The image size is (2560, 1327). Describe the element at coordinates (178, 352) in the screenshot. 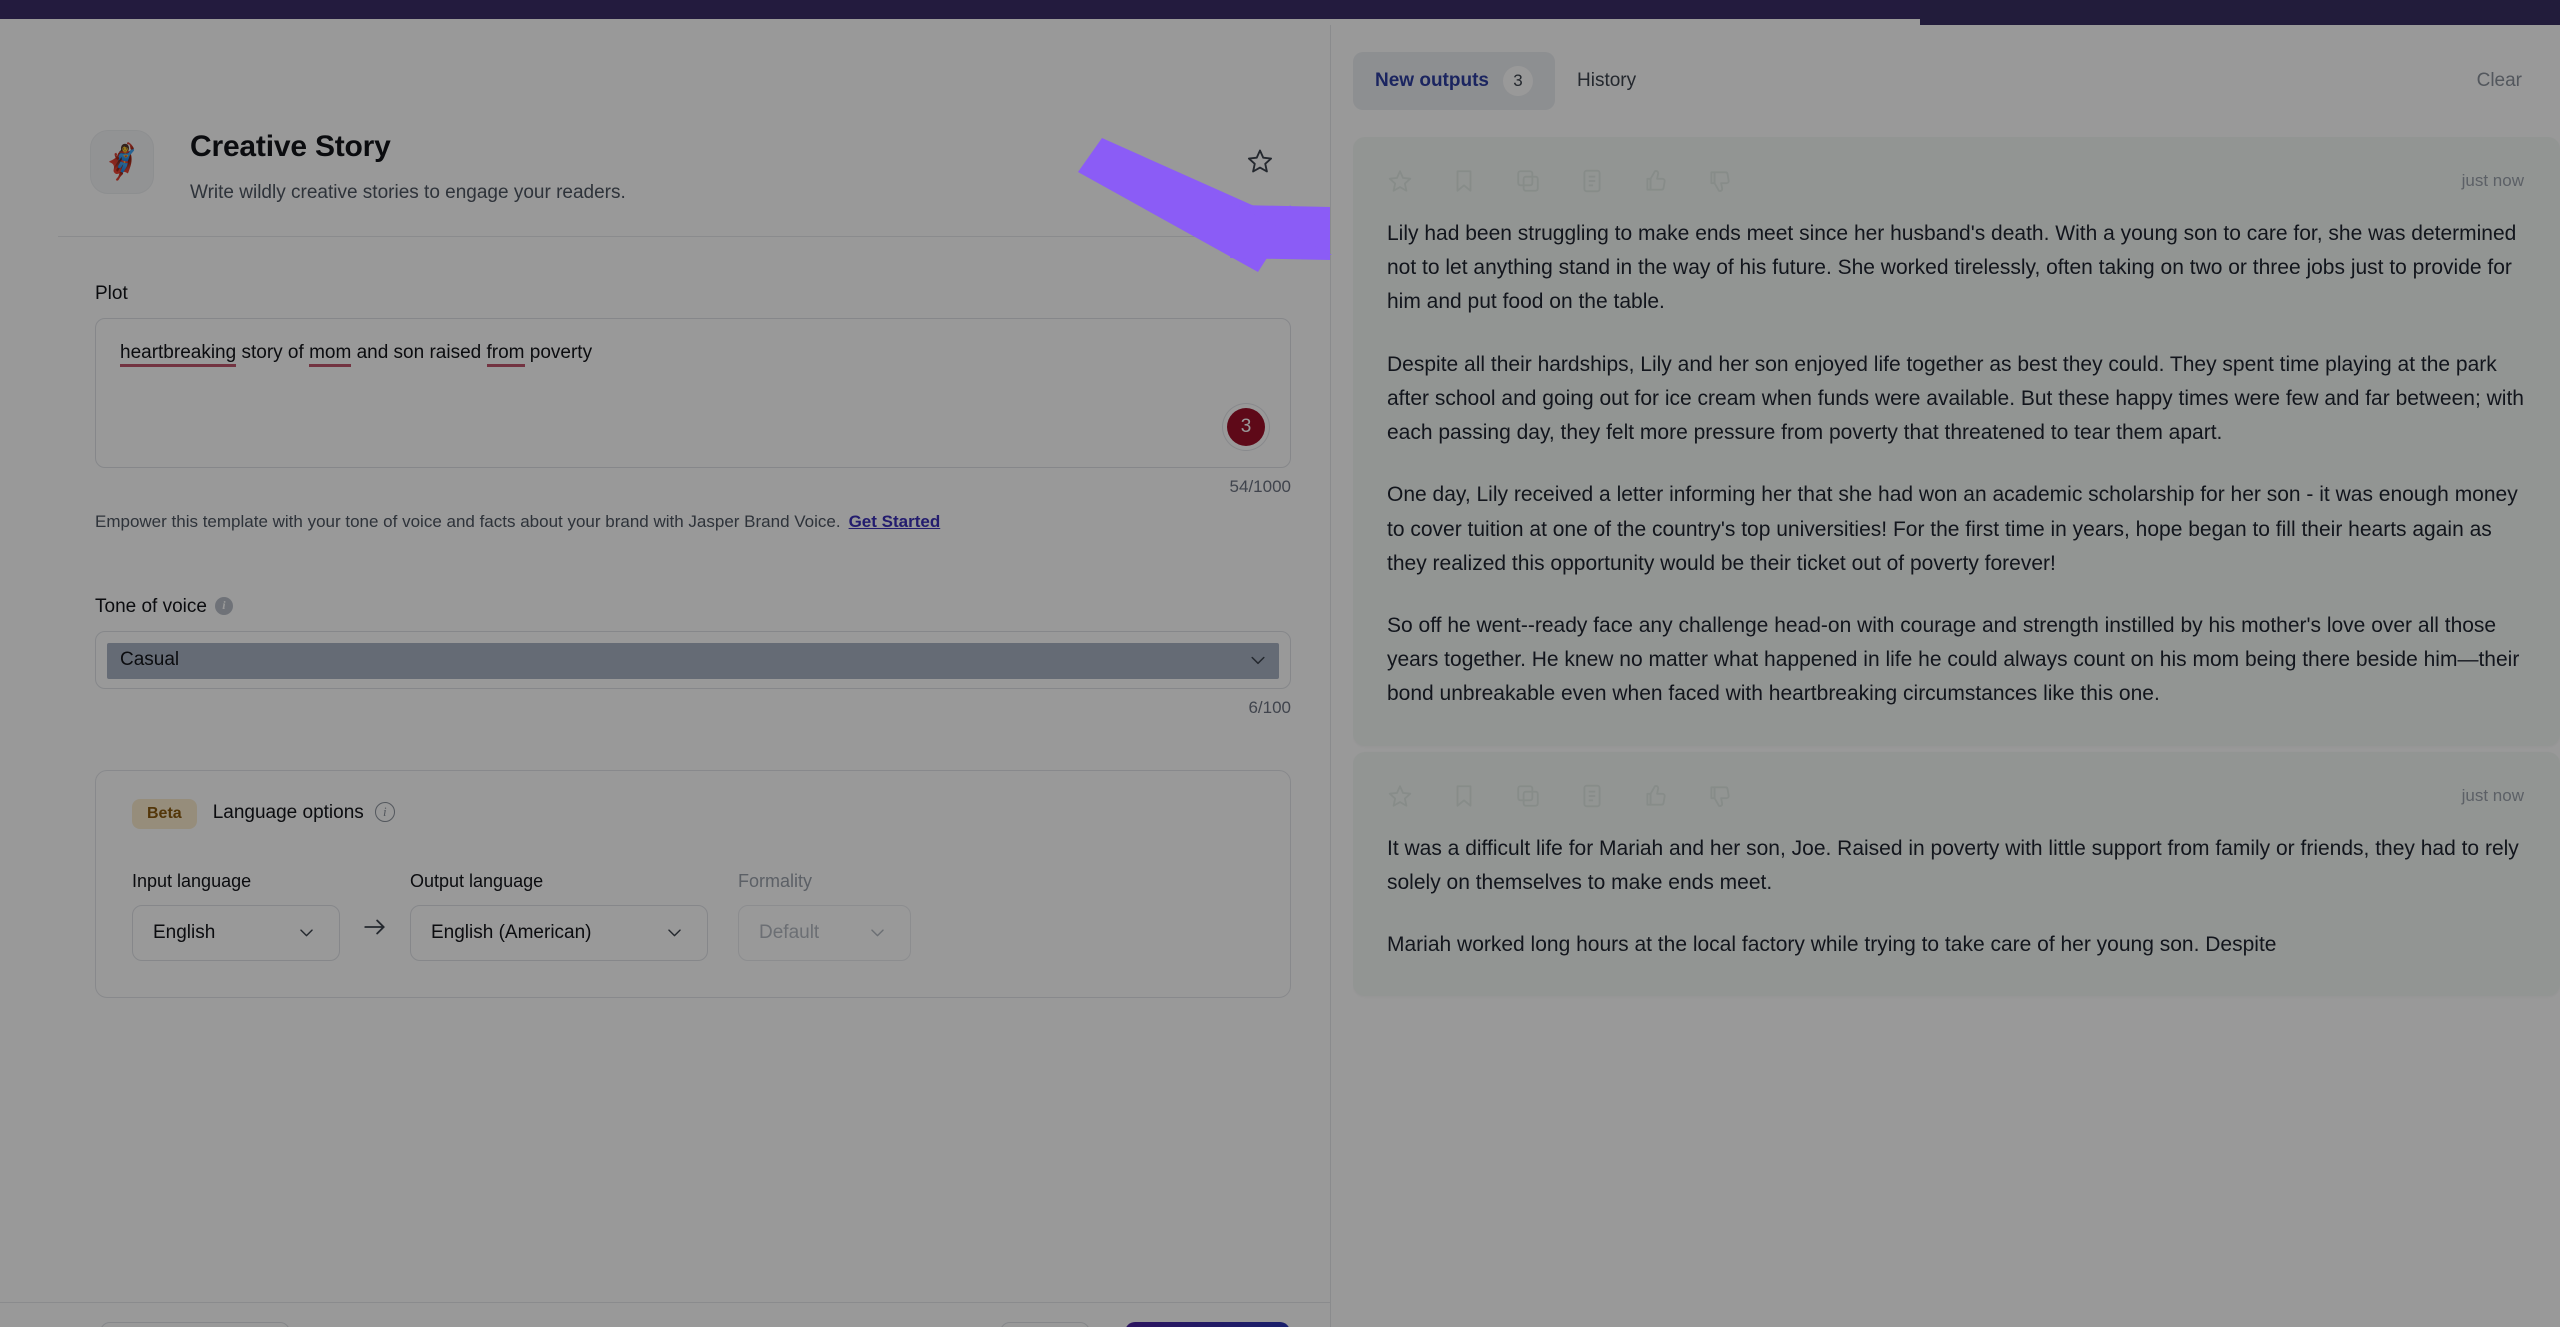

I see `plot-word-misspelled-1: heartbreaking` at that location.